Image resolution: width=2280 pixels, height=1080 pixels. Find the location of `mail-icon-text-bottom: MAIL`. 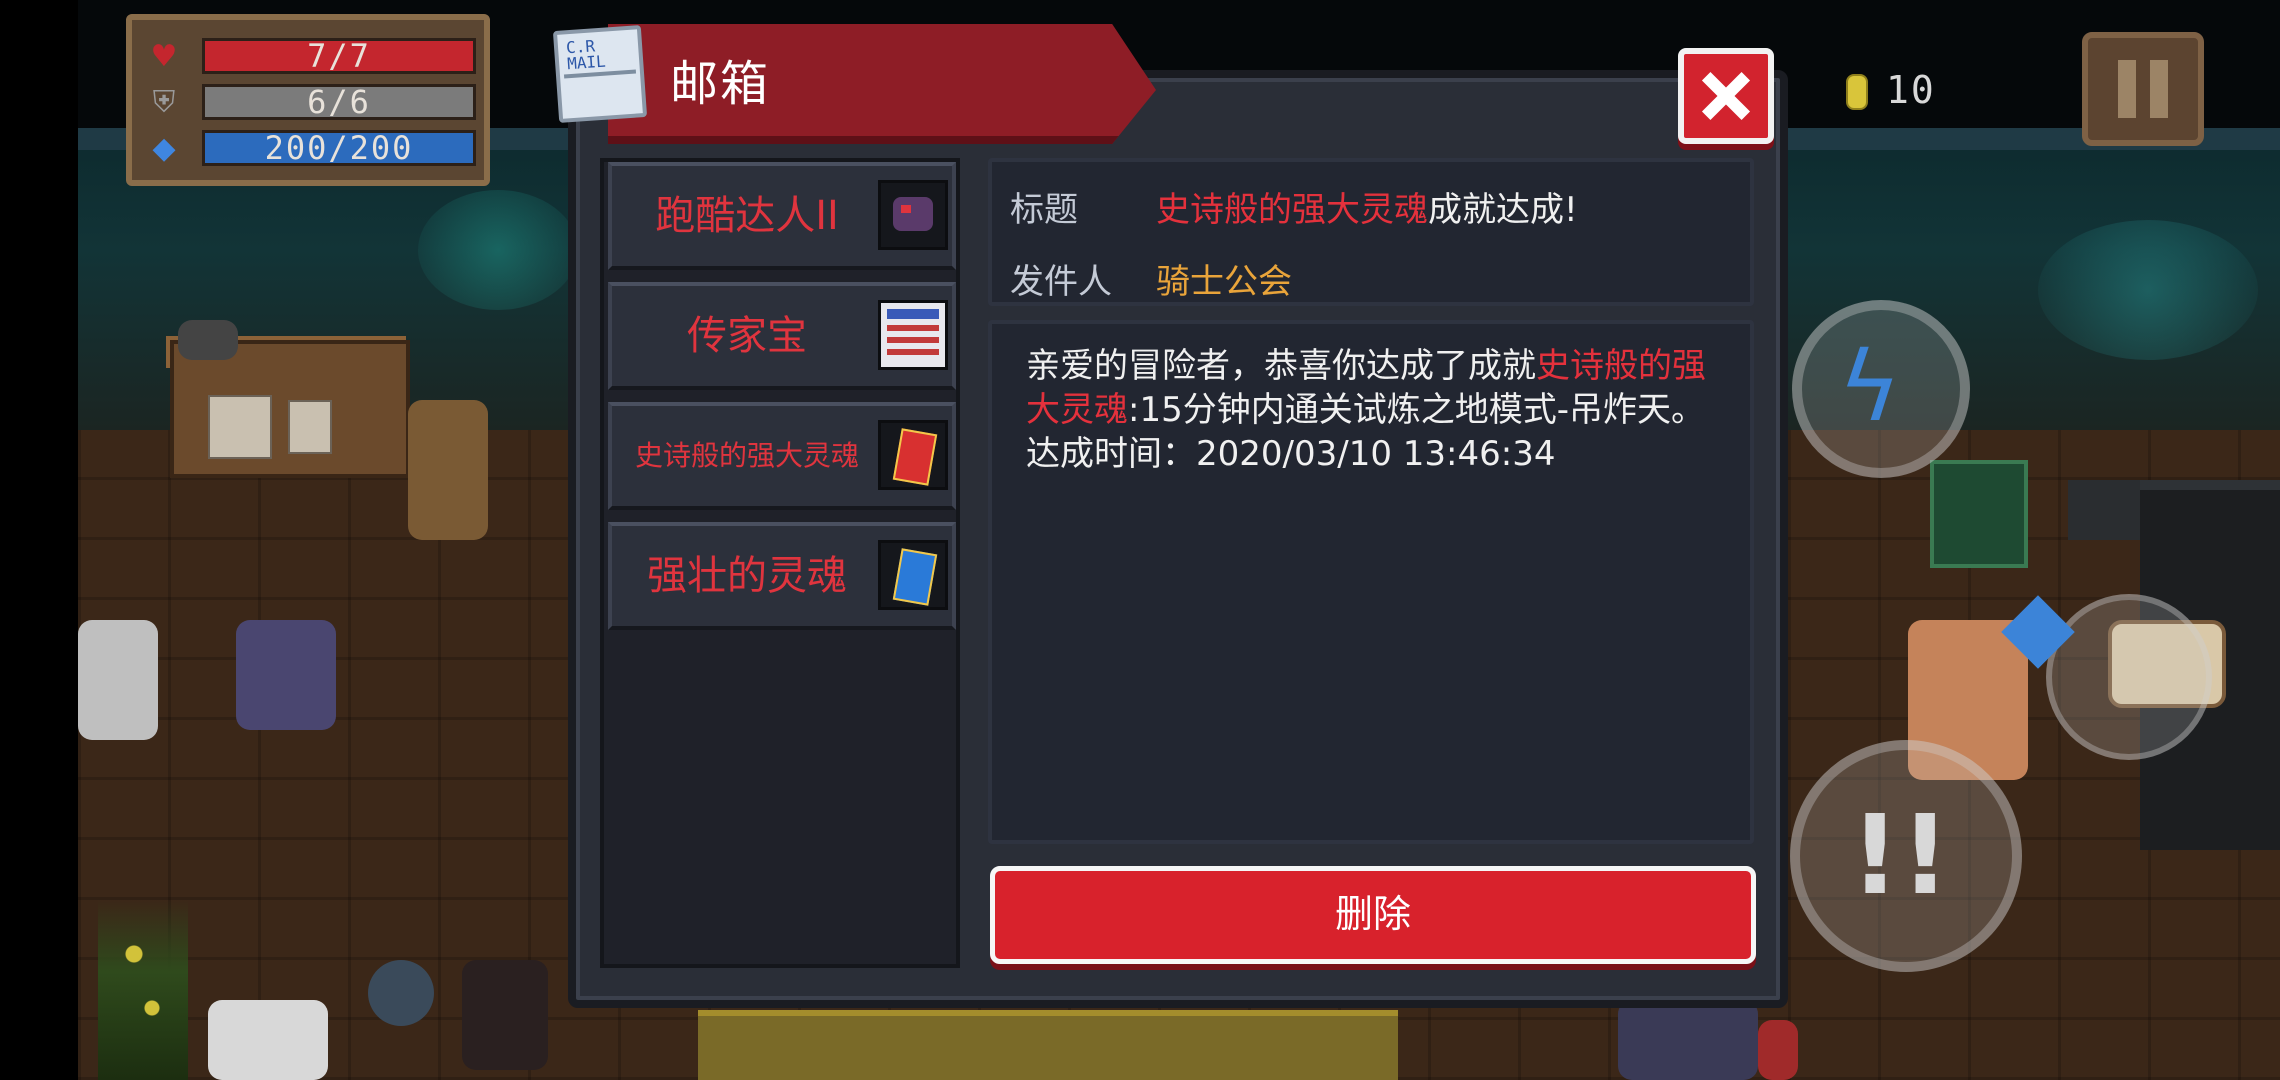

mail-icon-text-bottom: MAIL is located at coordinates (586, 62).